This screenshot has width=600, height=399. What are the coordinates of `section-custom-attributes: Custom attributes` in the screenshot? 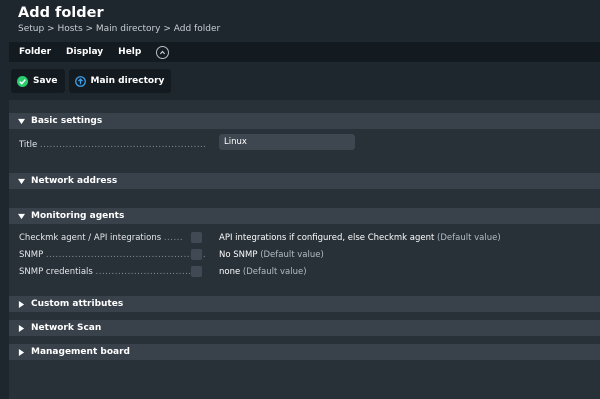 It's located at (304, 304).